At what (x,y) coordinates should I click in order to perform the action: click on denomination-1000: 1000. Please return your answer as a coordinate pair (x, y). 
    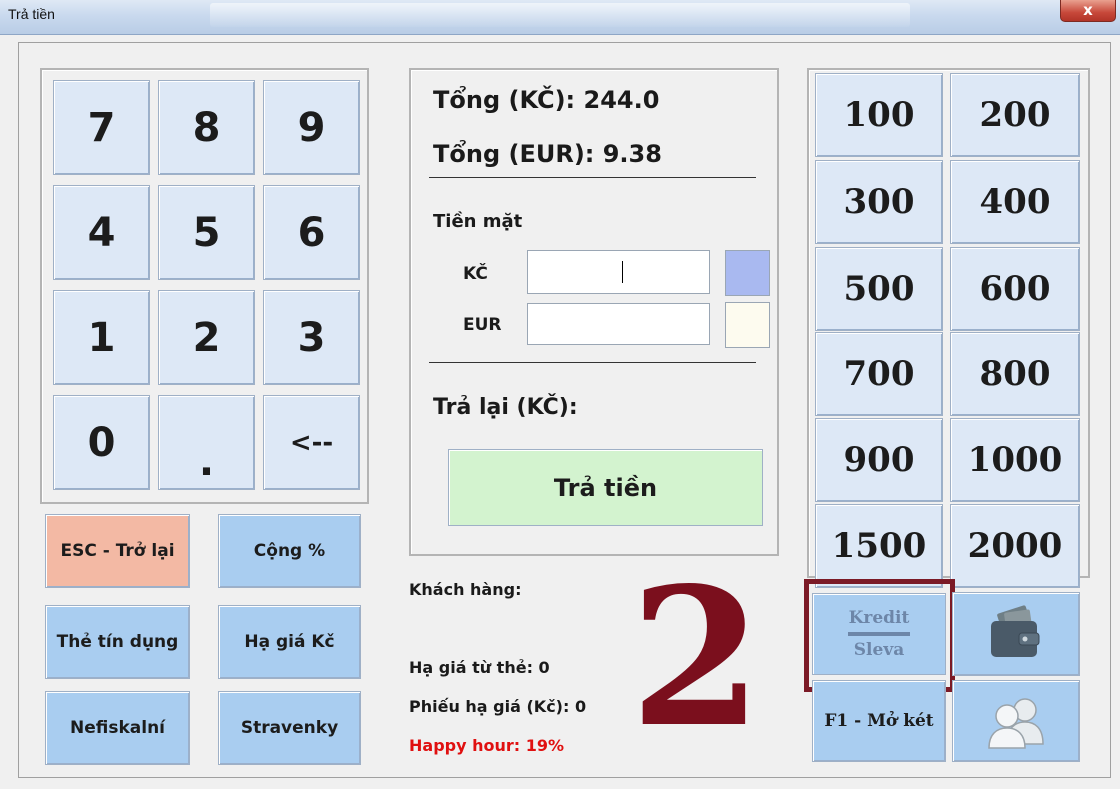
    Looking at the image, I should click on (1015, 460).